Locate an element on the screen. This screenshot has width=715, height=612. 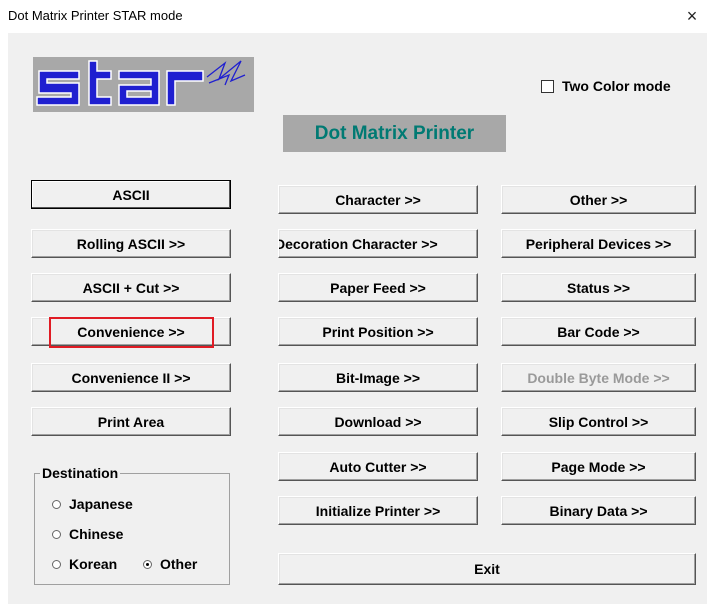
radio-korean: Korean is located at coordinates (84, 564).